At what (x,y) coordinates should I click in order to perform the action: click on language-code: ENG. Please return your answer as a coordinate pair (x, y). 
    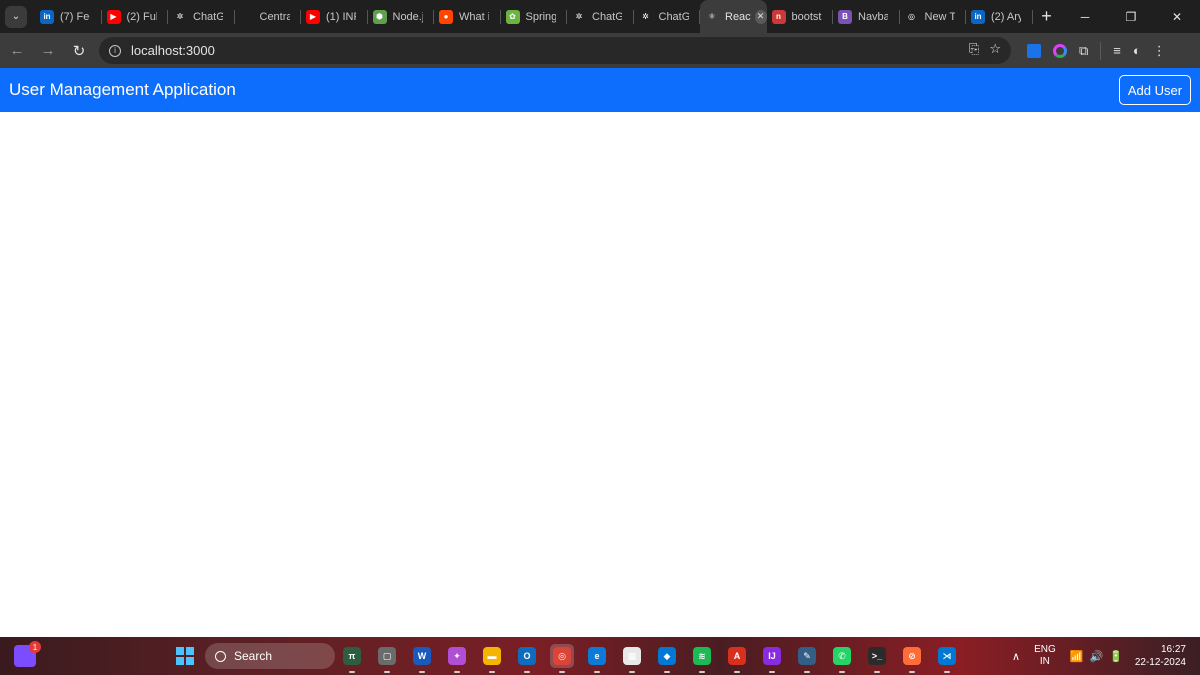
    Looking at the image, I should click on (1045, 649).